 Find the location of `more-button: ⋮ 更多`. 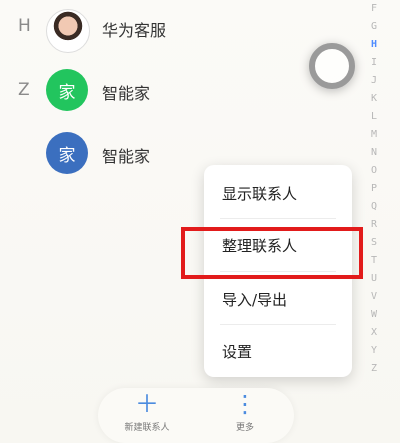

more-button: ⋮ 更多 is located at coordinates (245, 415).